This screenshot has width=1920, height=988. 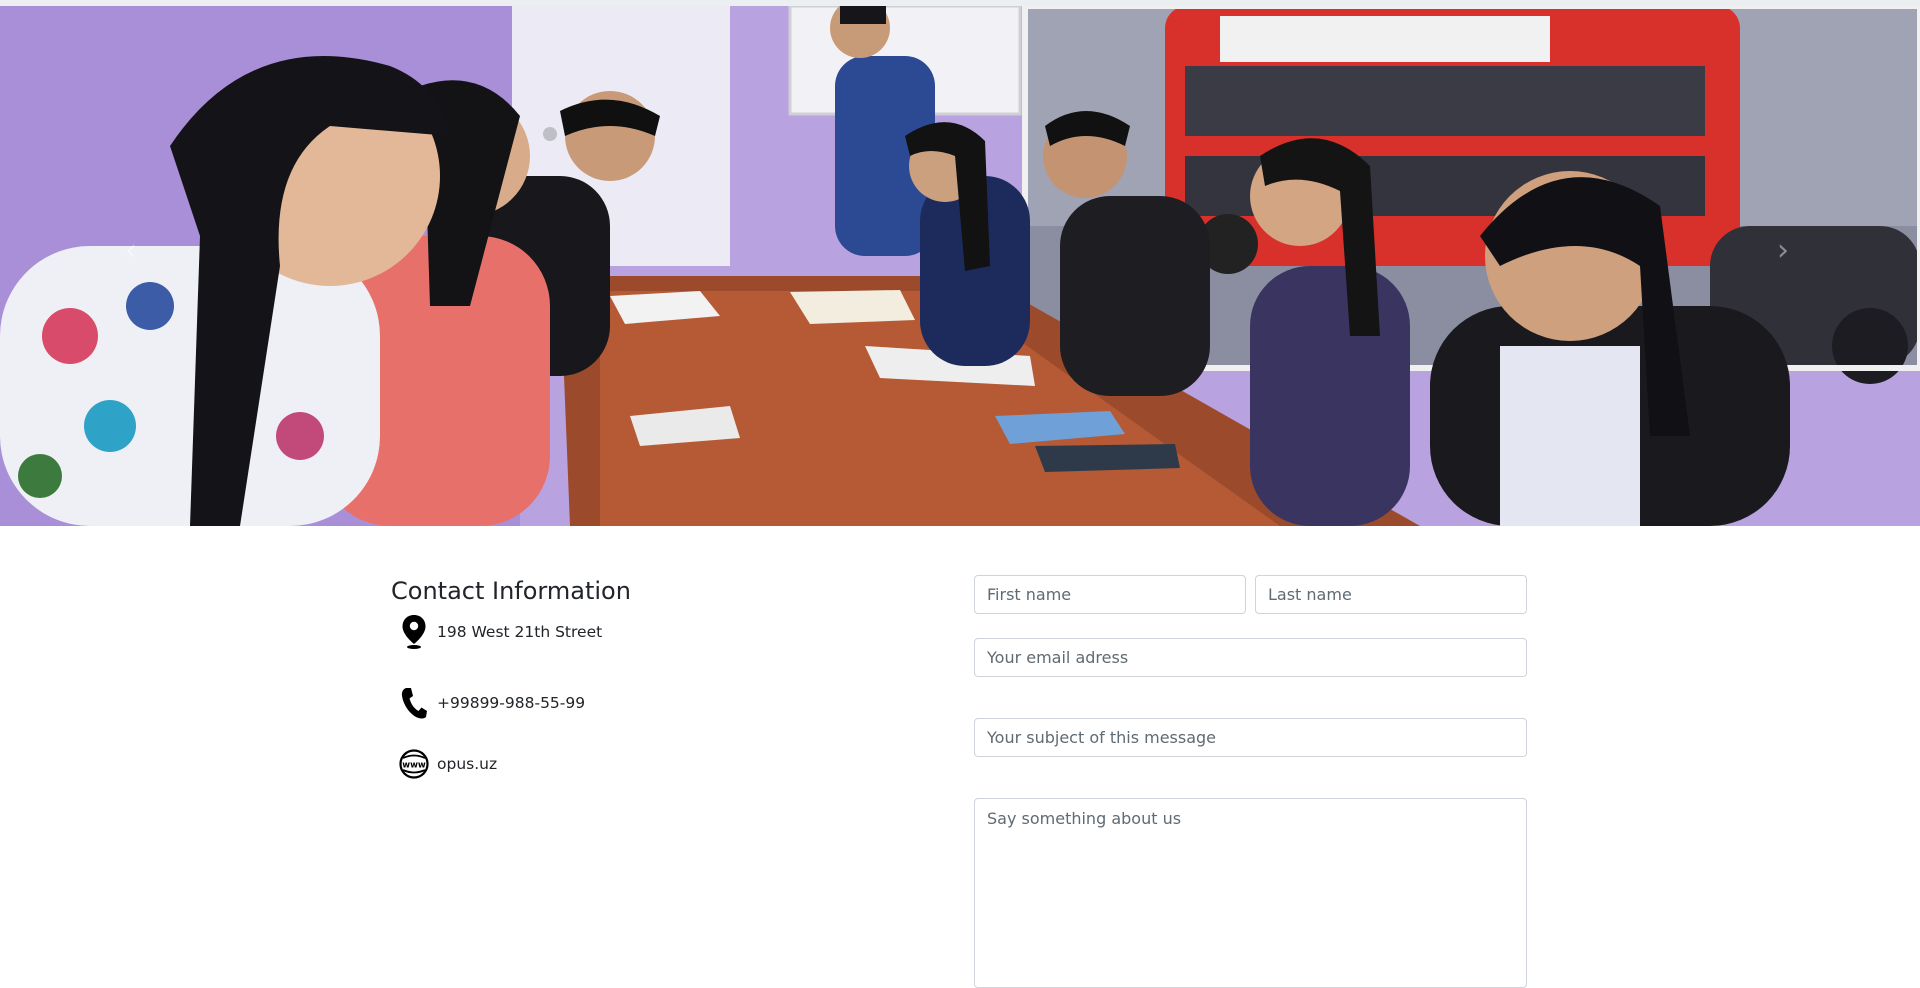 What do you see at coordinates (1391, 594) in the screenshot?
I see `last-name-input` at bounding box center [1391, 594].